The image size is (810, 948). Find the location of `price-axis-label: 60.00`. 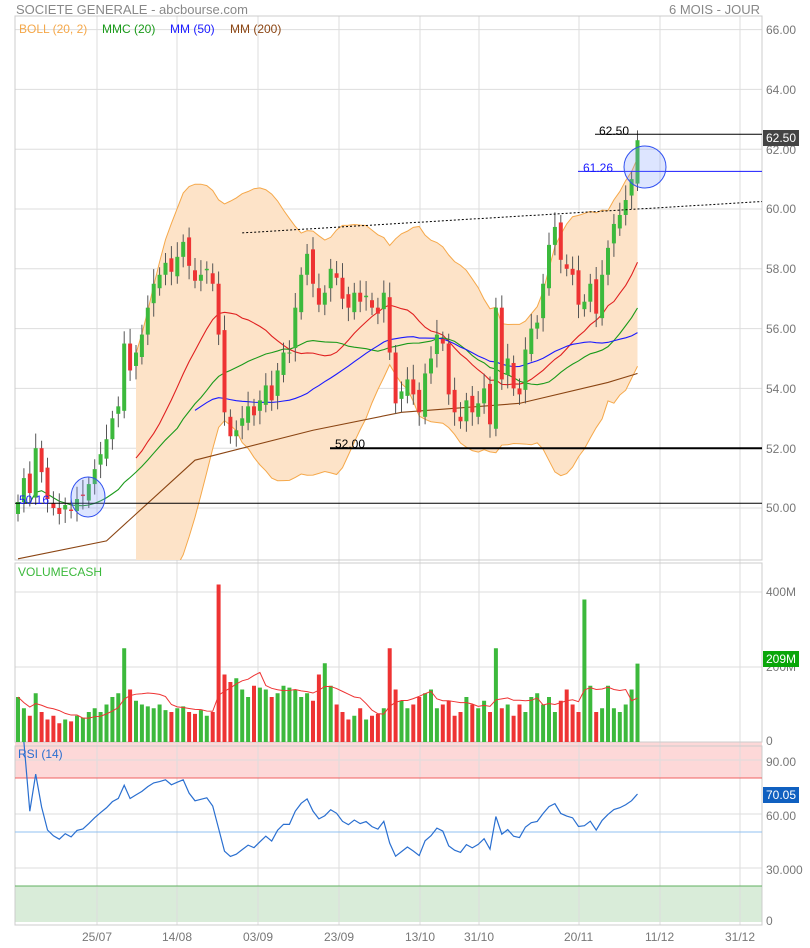

price-axis-label: 60.00 is located at coordinates (781, 209).